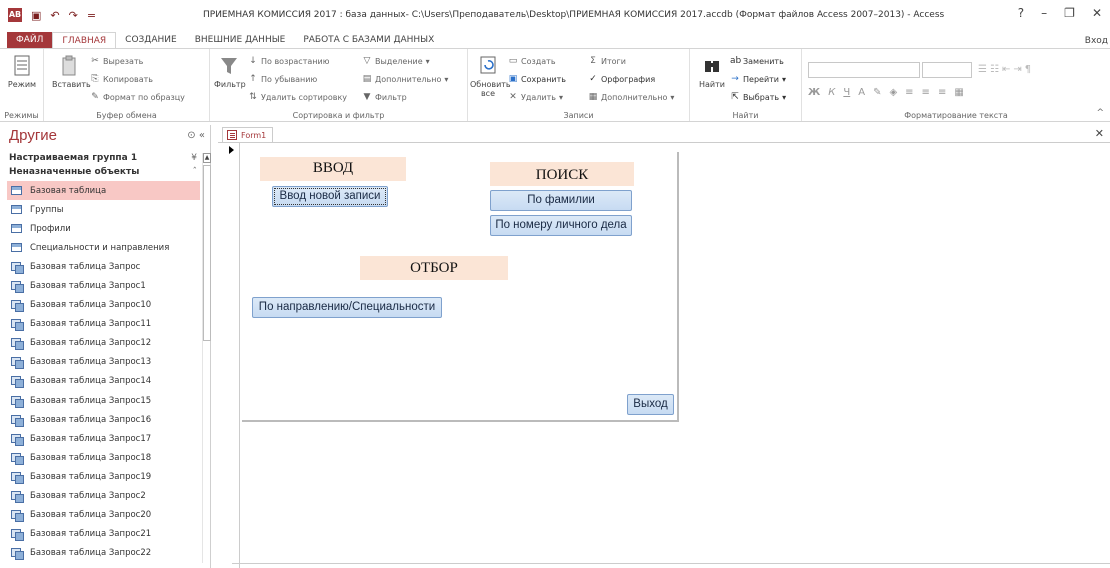  What do you see at coordinates (1021, 13) in the screenshot?
I see `help-button: ?` at bounding box center [1021, 13].